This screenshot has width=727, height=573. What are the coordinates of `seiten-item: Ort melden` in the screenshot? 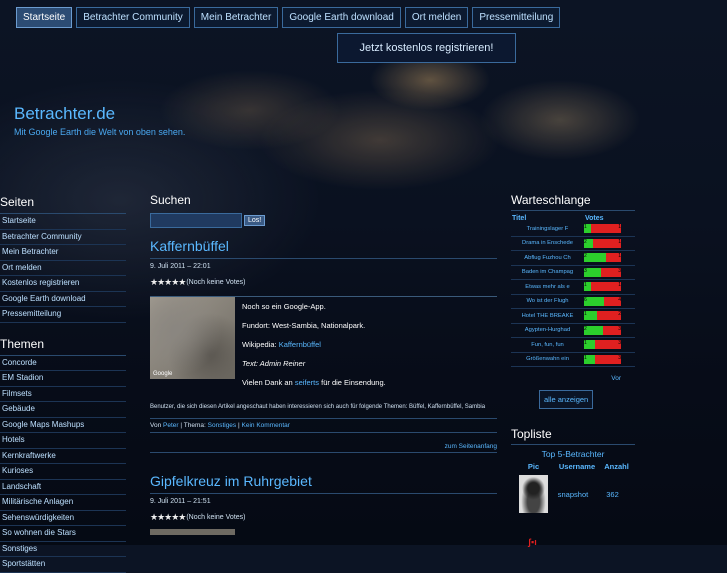 It's located at (63, 268).